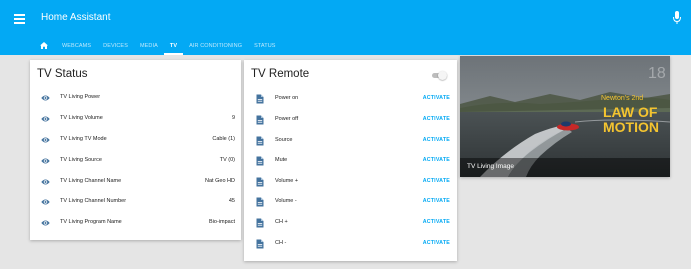  What do you see at coordinates (135, 202) in the screenshot?
I see `status-row: TV Living Channel Number 45` at bounding box center [135, 202].